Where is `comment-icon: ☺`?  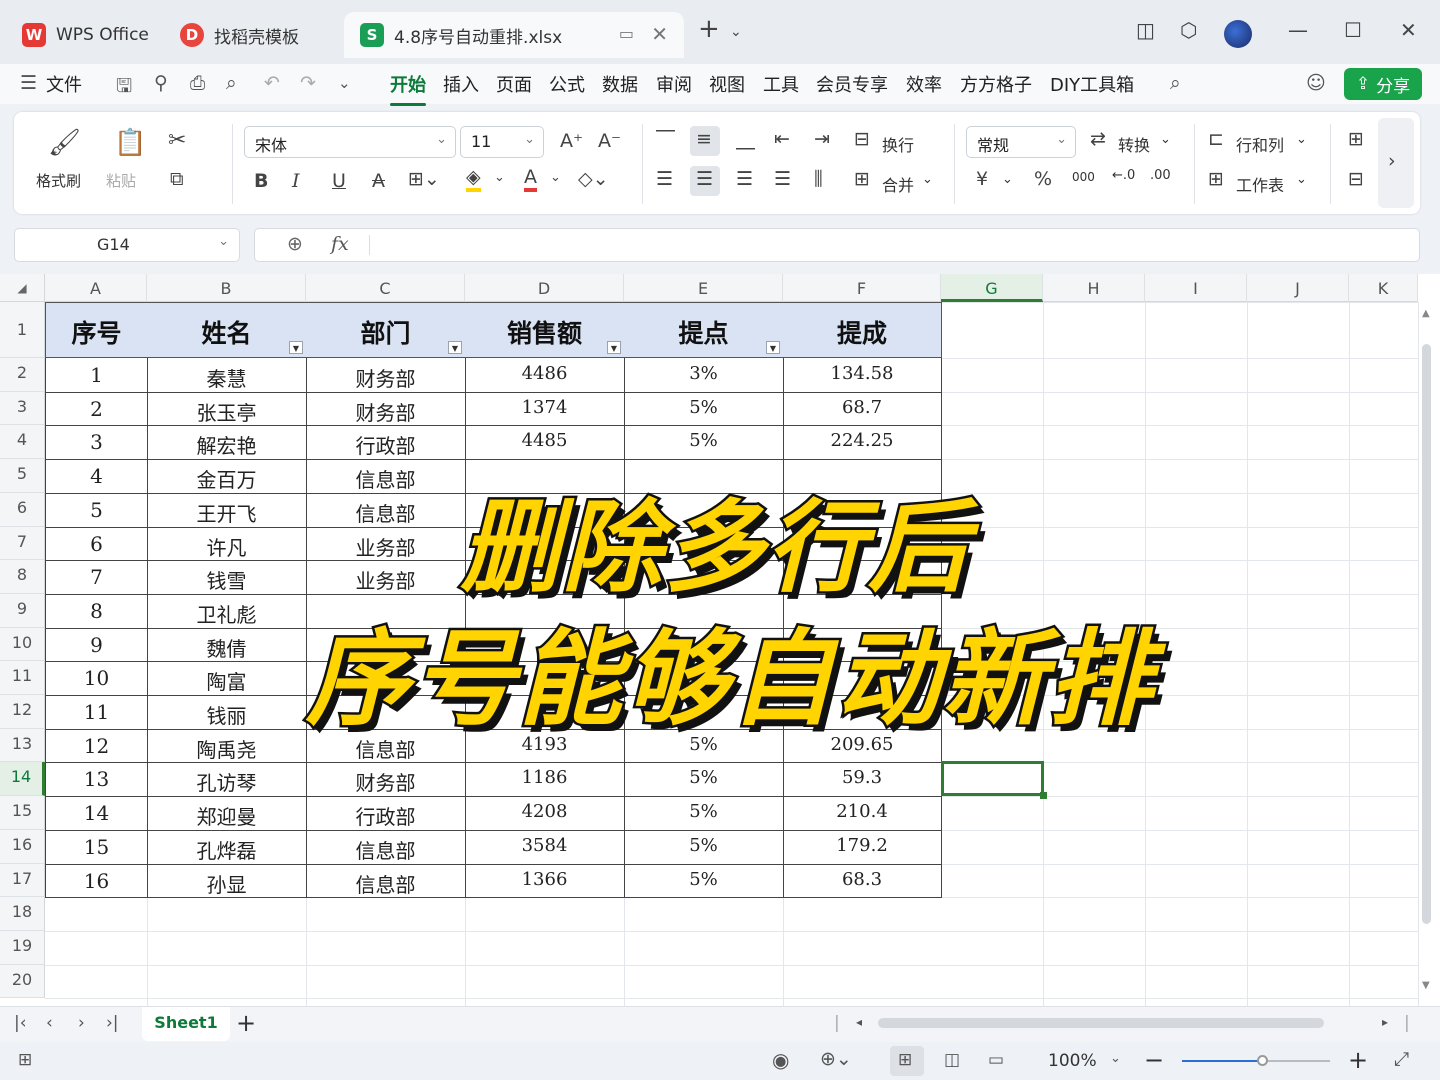
comment-icon: ☺ is located at coordinates (1316, 83).